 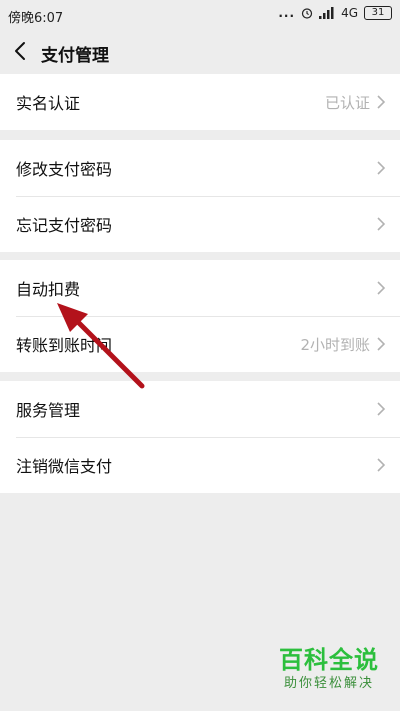 What do you see at coordinates (64, 169) in the screenshot?
I see `row-label: 修改支付密码` at bounding box center [64, 169].